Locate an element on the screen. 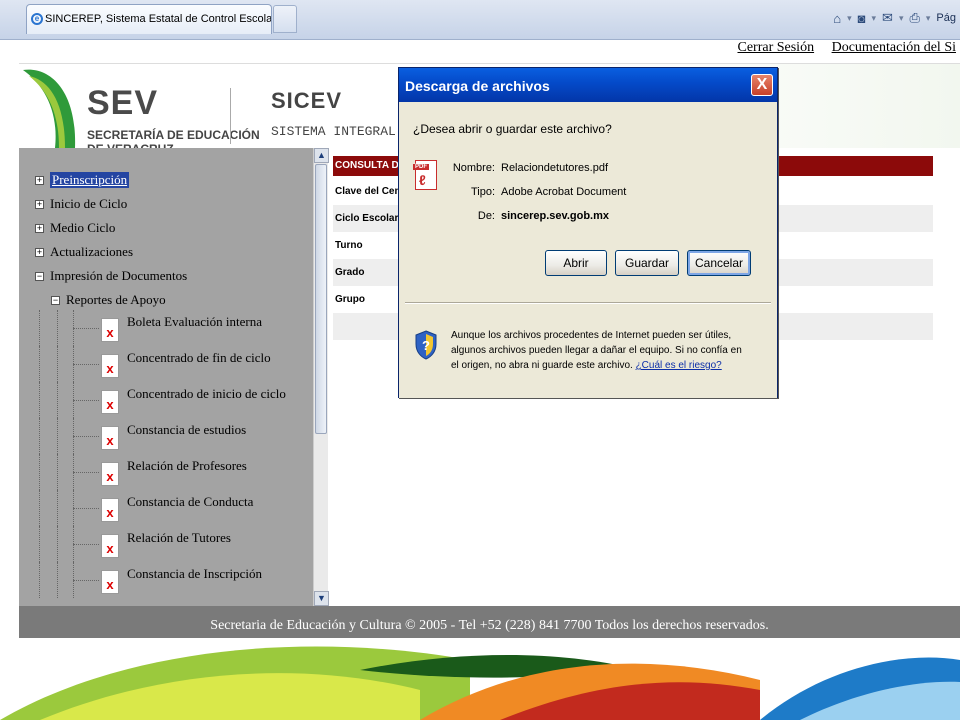 The image size is (960, 720). tree-item-impresion-de-documentos: − Impresión de Documentos is located at coordinates (111, 276).